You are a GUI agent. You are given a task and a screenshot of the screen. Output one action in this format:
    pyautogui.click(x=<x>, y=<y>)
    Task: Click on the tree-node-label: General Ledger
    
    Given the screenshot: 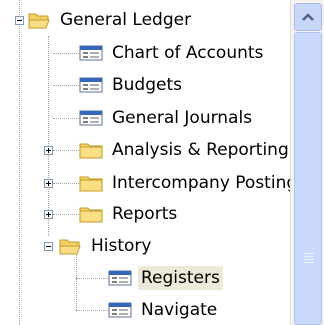 What is the action you would take?
    pyautogui.click(x=126, y=20)
    